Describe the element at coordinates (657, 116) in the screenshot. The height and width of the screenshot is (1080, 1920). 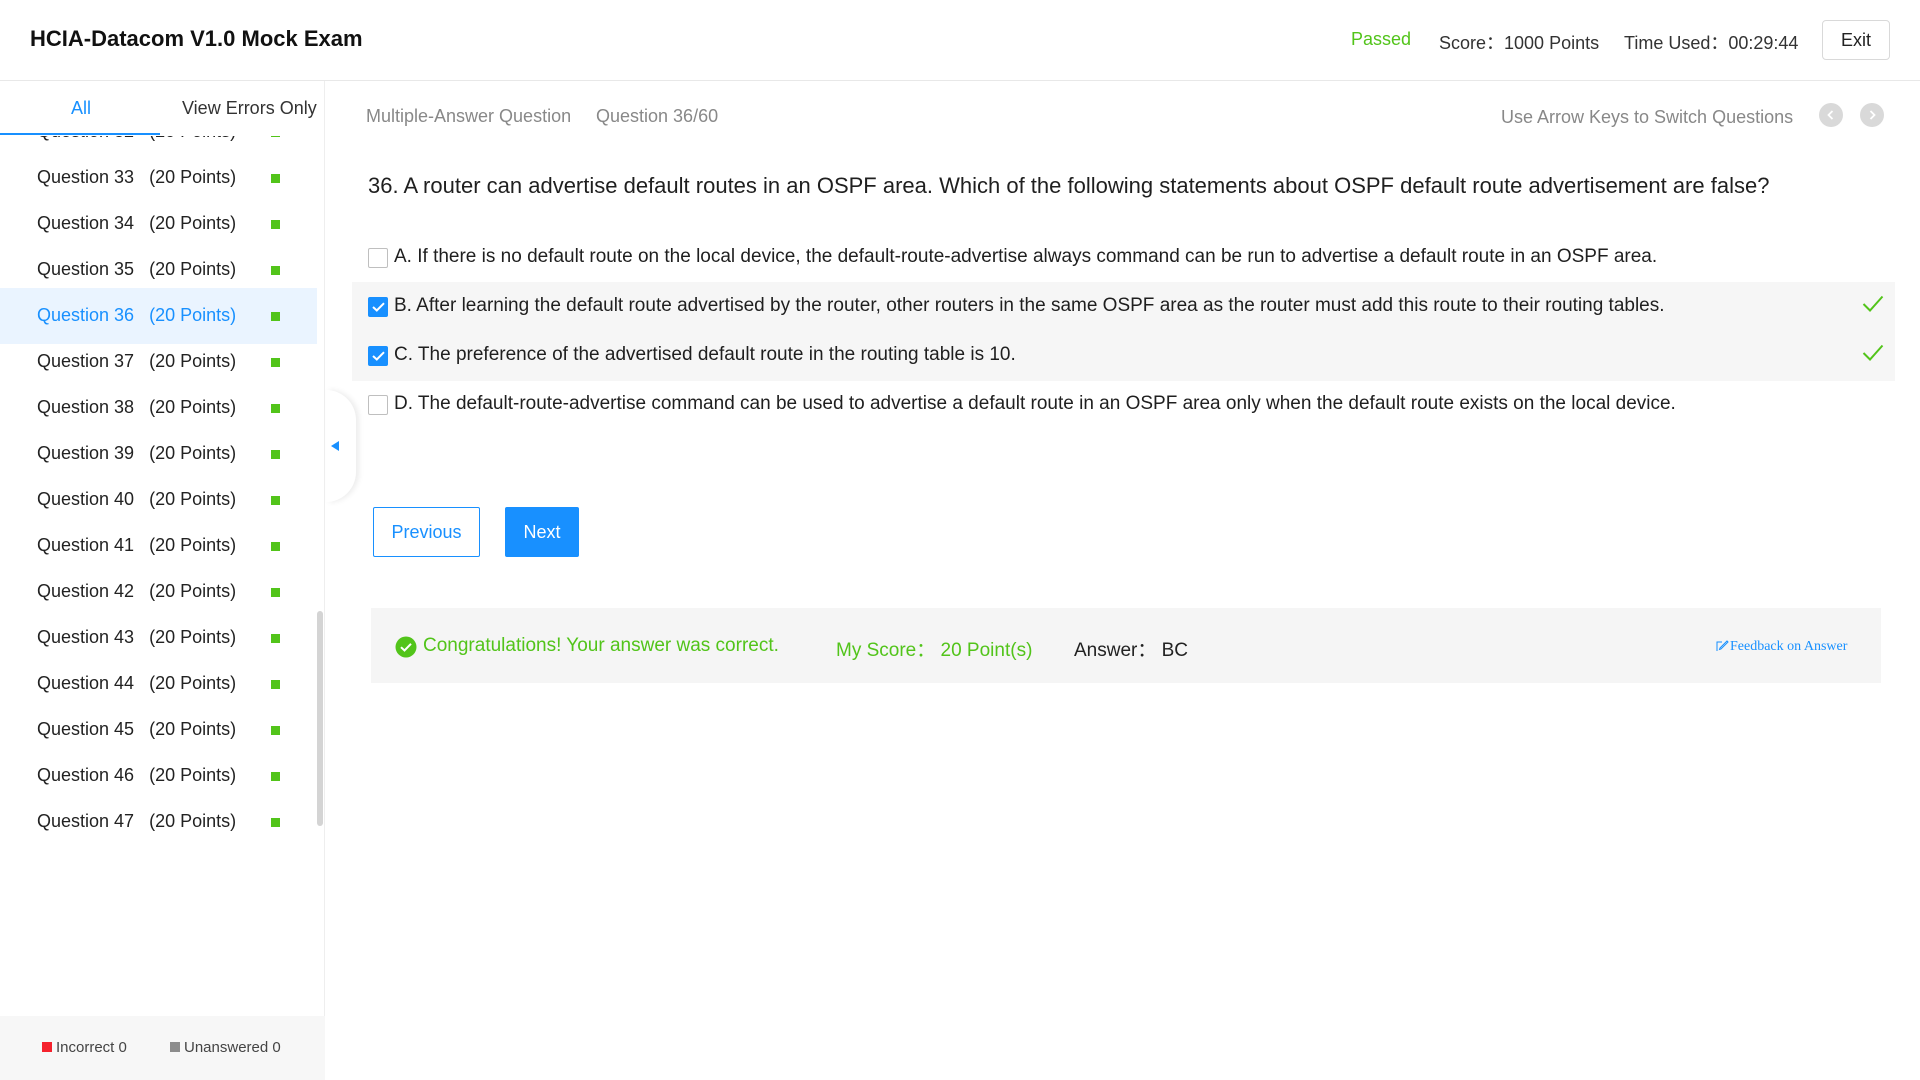
I see `question-counter: Question 36/60` at that location.